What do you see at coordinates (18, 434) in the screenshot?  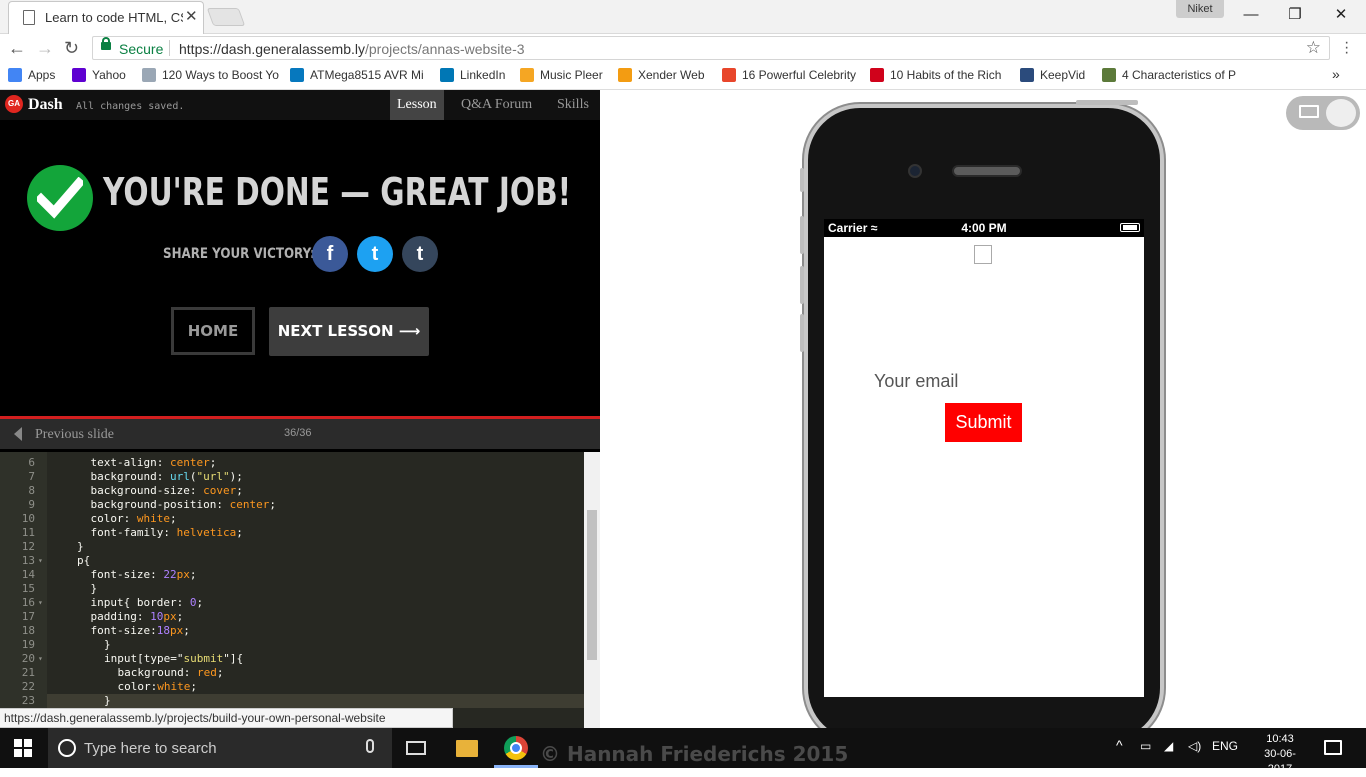 I see `previous-arrow-icon` at bounding box center [18, 434].